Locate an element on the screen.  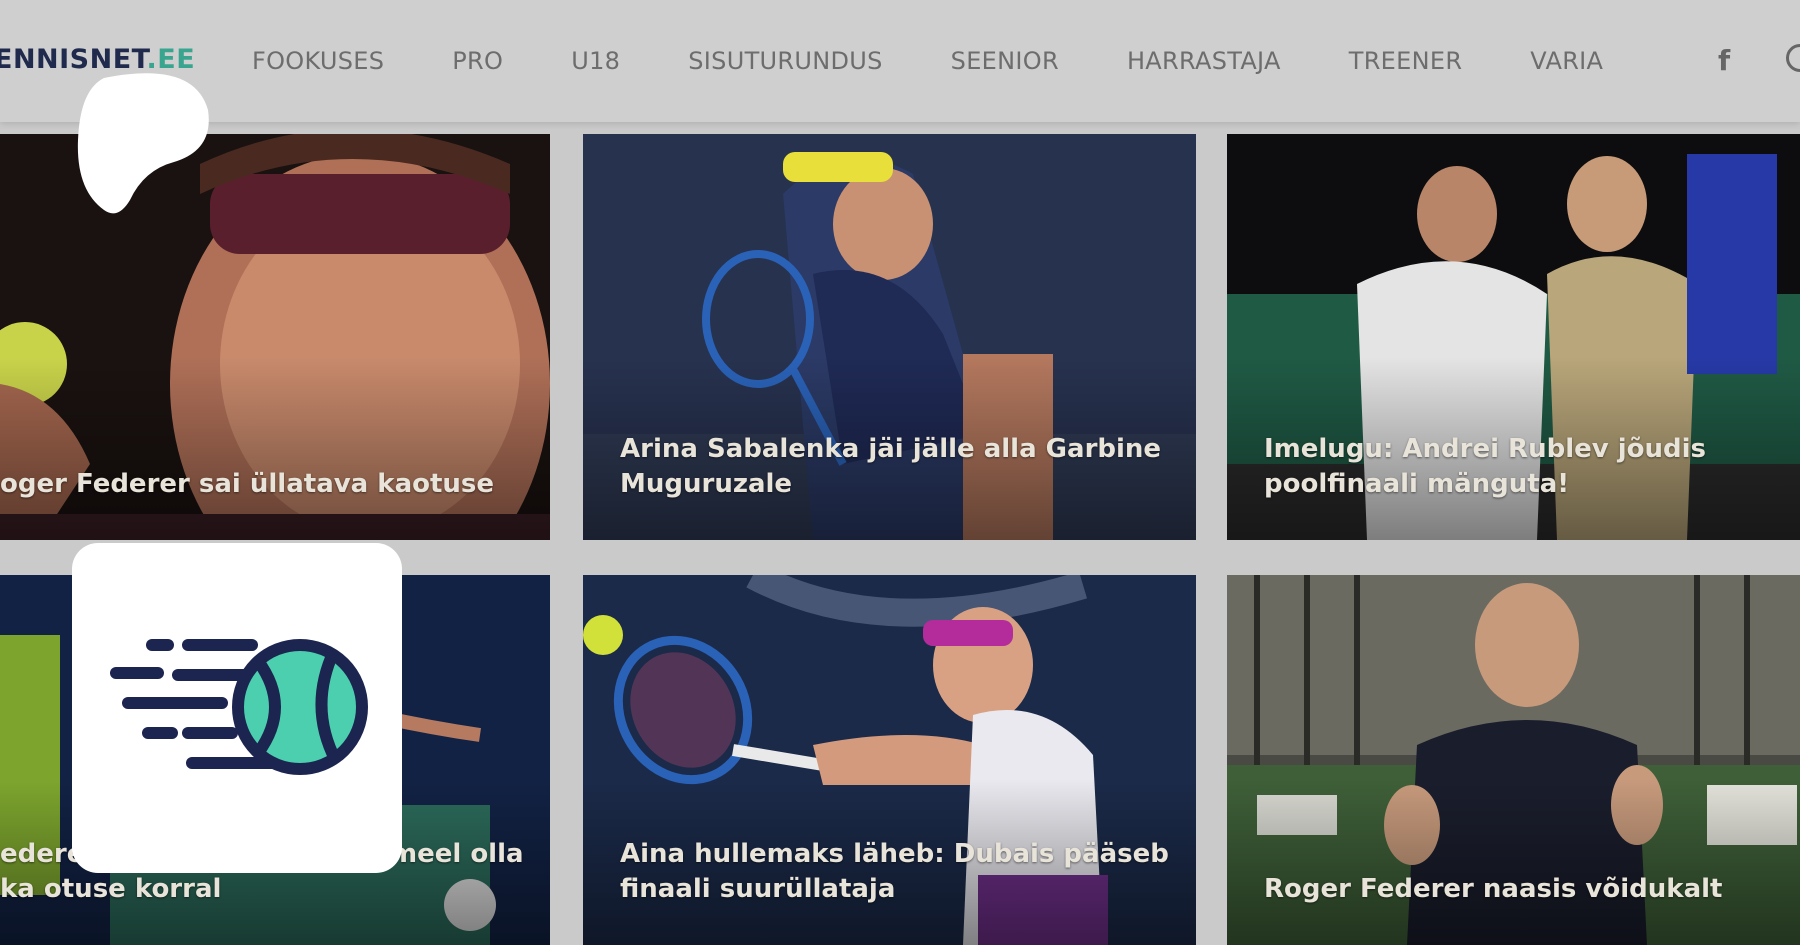
article-title-6: Roger Federer naasis võidukalt is located at coordinates (1493, 889).